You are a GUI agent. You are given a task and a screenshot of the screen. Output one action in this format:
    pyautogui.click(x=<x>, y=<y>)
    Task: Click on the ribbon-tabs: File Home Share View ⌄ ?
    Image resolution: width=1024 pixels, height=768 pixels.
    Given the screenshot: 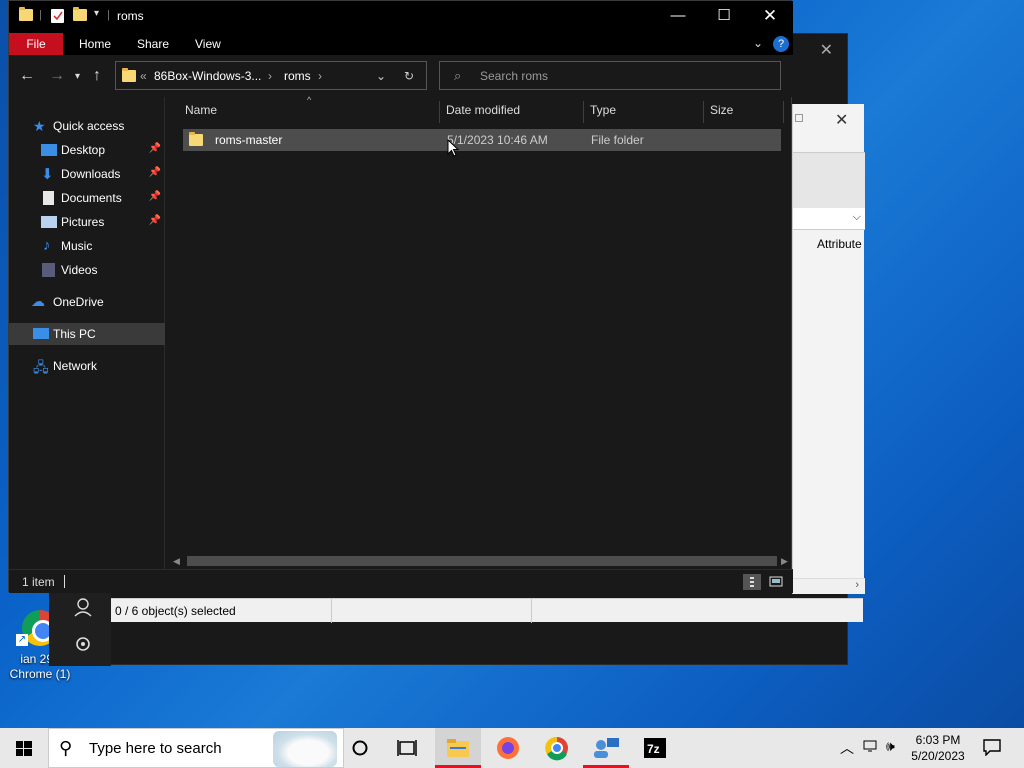 What is the action you would take?
    pyautogui.click(x=401, y=44)
    